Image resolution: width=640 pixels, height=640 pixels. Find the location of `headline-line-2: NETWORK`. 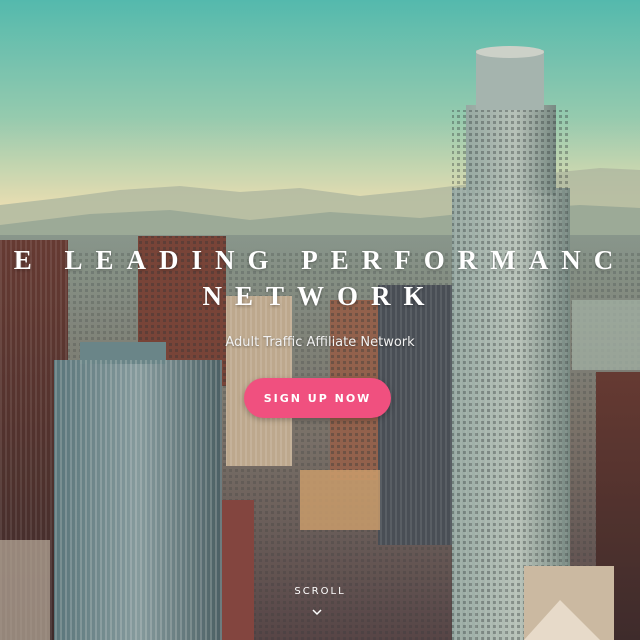

headline-line-2: NETWORK is located at coordinates (320, 296).